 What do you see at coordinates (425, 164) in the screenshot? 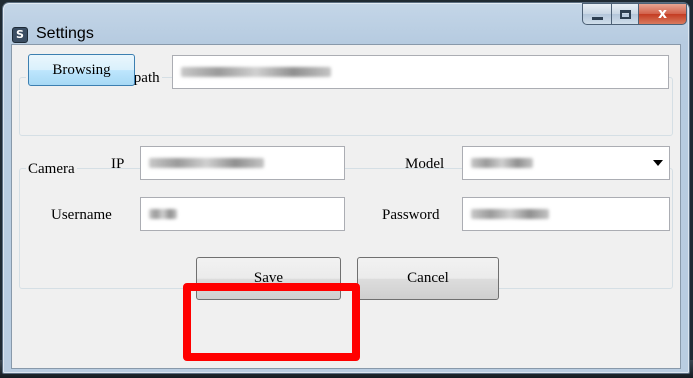
I see `model-label: Model` at bounding box center [425, 164].